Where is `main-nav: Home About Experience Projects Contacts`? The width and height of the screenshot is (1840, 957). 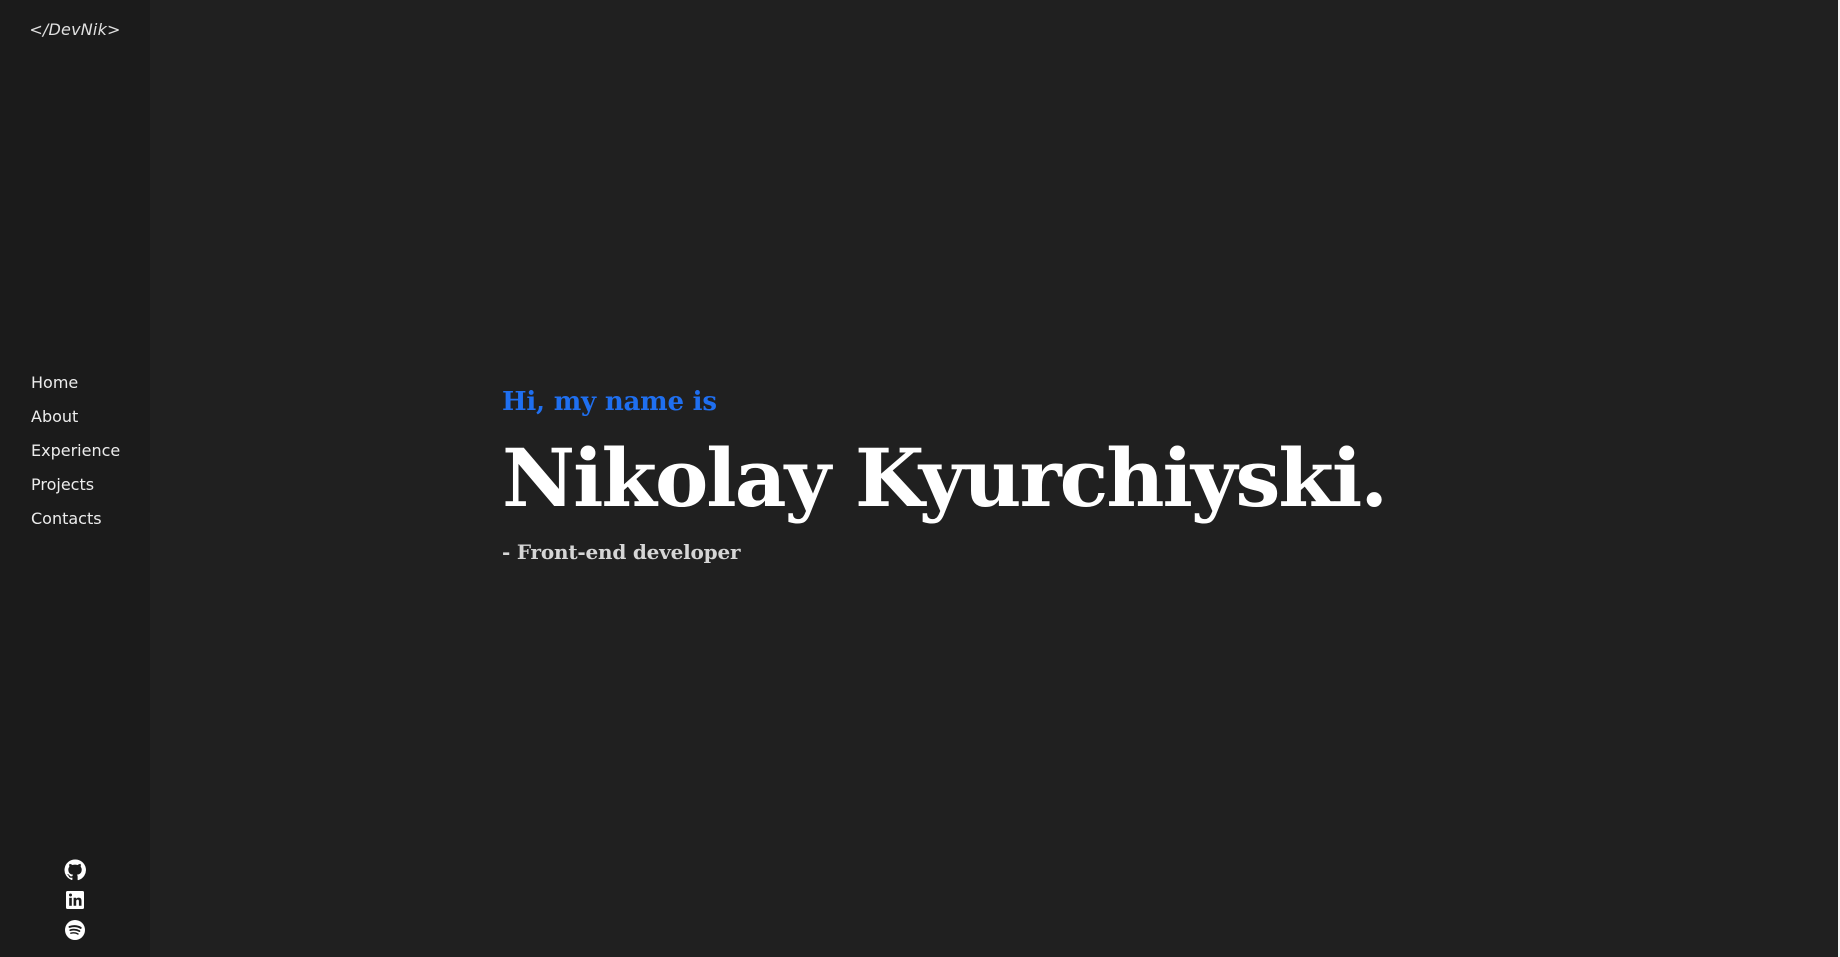 main-nav: Home About Experience Projects Contacts is located at coordinates (75, 457).